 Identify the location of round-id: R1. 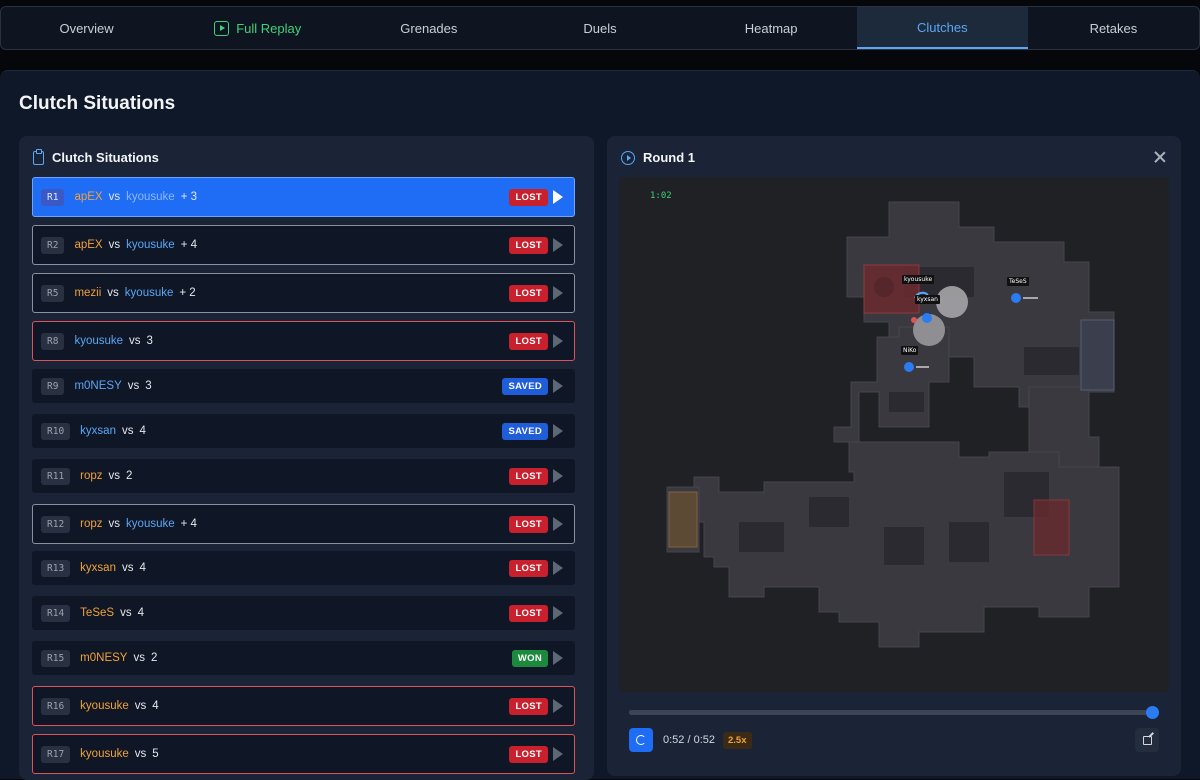
(53, 197).